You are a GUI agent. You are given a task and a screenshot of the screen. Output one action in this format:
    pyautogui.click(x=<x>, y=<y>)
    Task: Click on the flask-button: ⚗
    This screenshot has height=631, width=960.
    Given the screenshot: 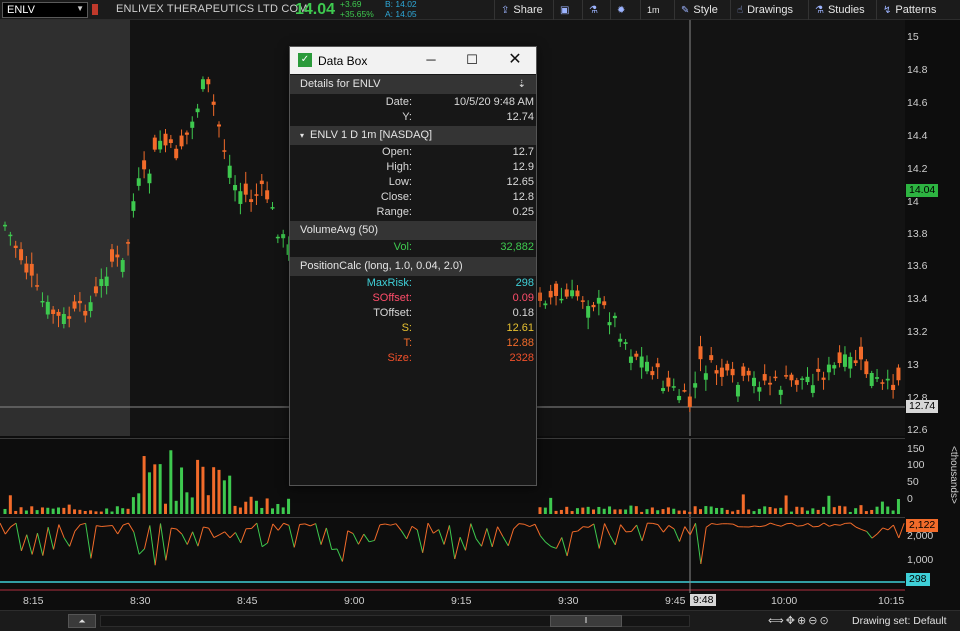 What is the action you would take?
    pyautogui.click(x=595, y=10)
    